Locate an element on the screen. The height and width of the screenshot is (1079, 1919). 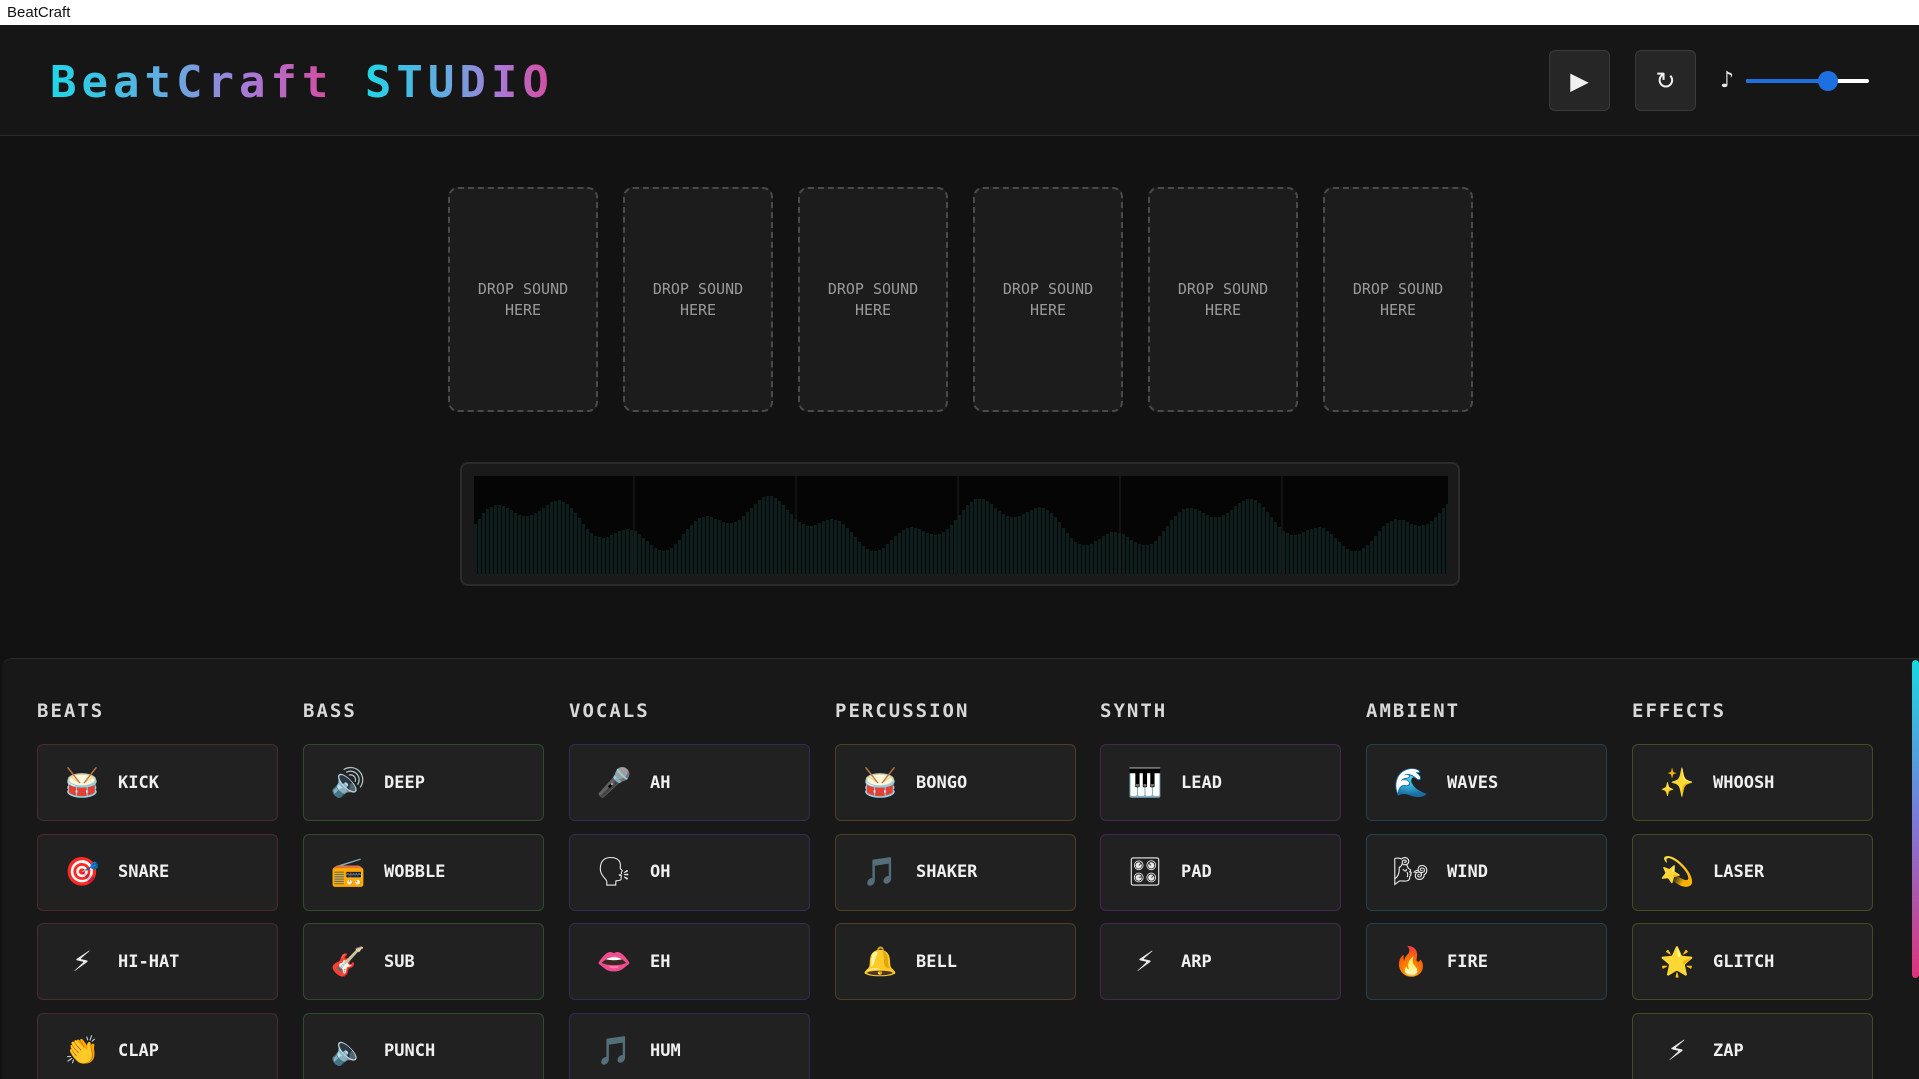
sound-button-wobble: 📻 WOBBLE is located at coordinates (423, 872).